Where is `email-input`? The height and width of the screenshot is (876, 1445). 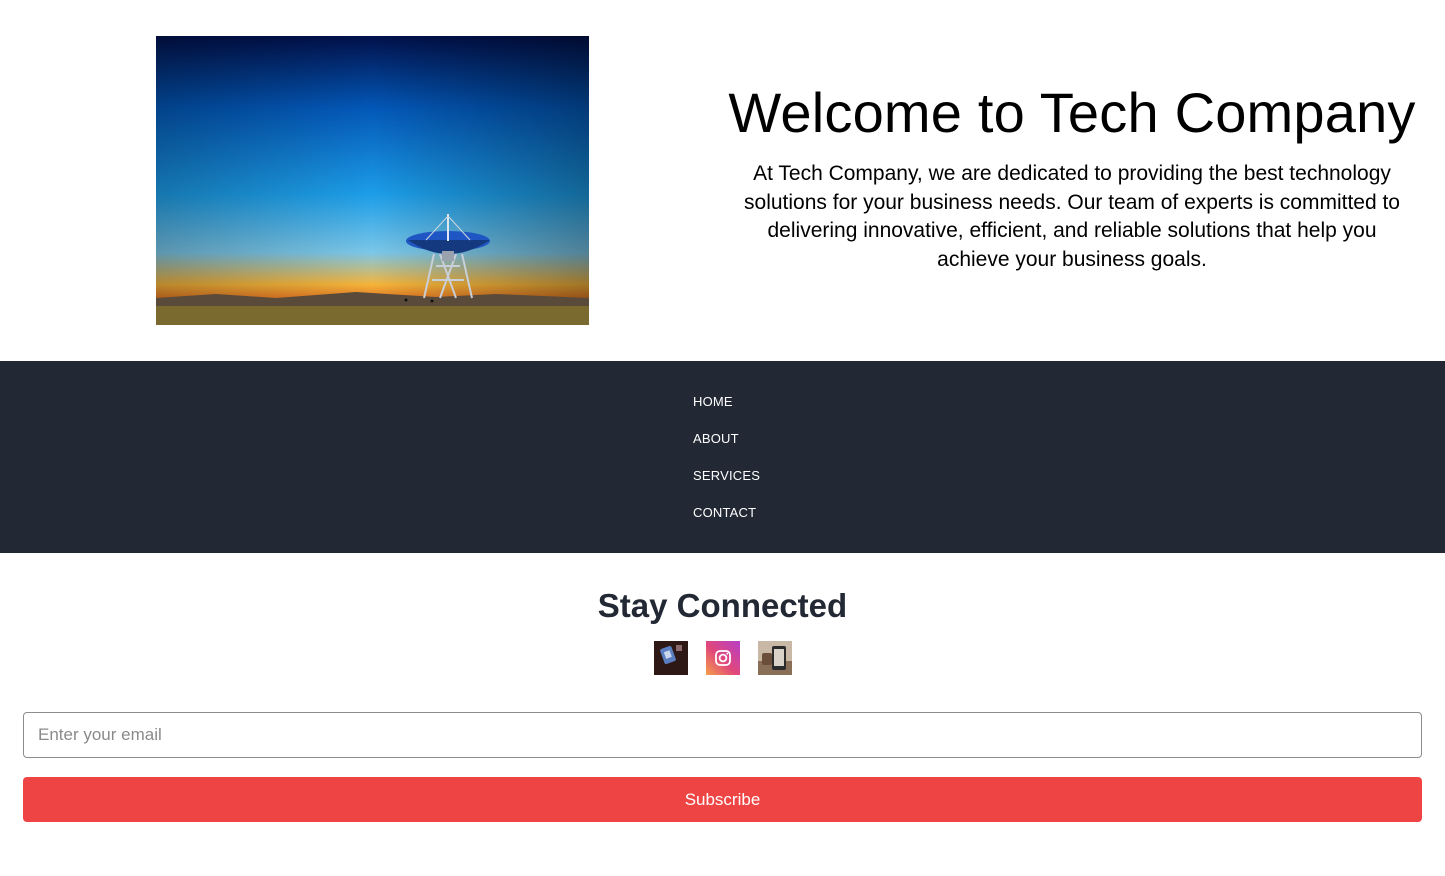 email-input is located at coordinates (722, 735).